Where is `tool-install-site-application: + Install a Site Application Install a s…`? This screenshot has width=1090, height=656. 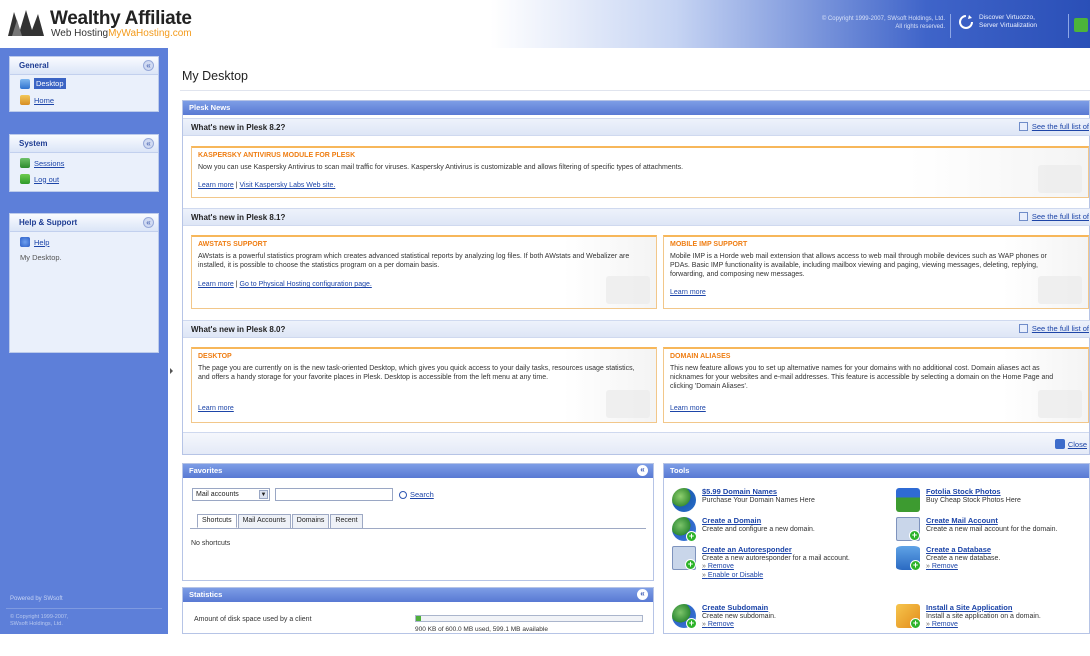
tool-install-site-application: + Install a Site Application Install a s… is located at coordinates (968, 616).